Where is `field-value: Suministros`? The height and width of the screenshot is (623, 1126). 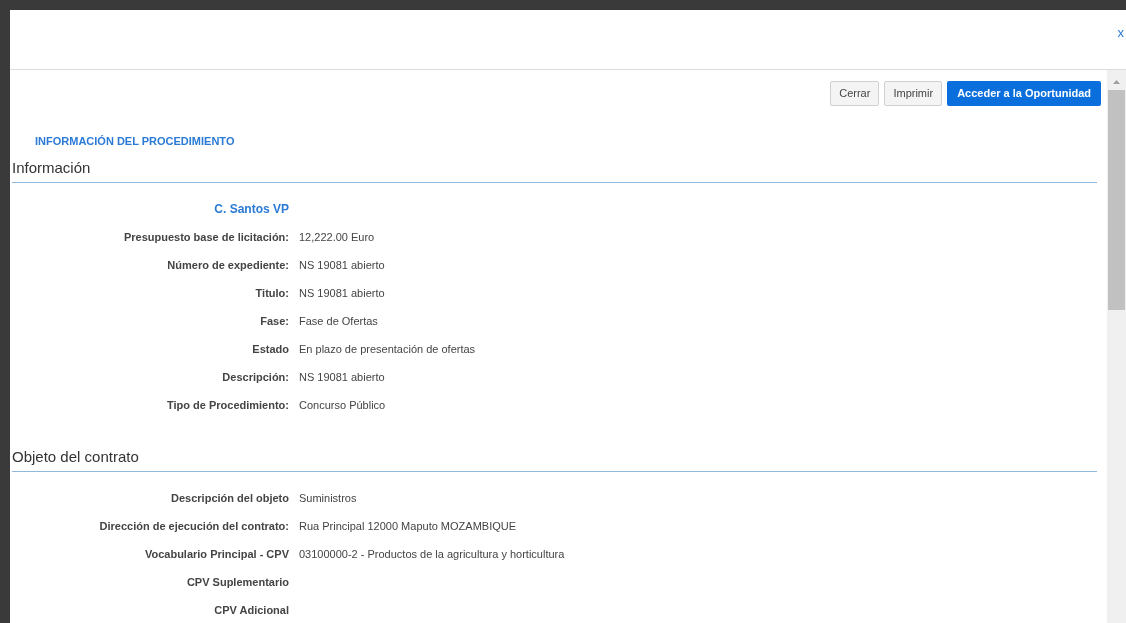 field-value: Suministros is located at coordinates (328, 498).